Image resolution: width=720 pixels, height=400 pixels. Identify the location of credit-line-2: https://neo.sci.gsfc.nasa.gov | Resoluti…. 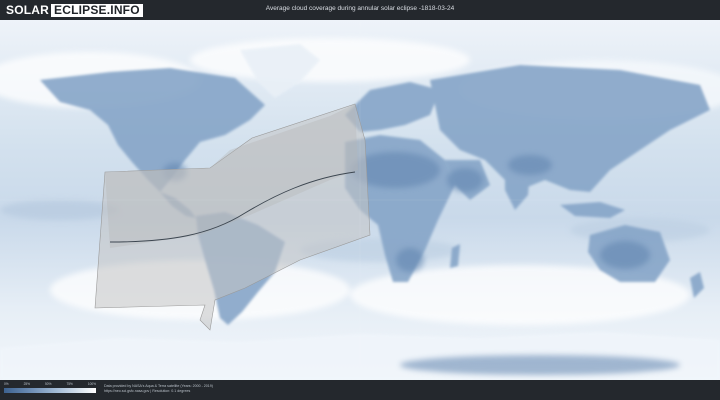
(158, 391).